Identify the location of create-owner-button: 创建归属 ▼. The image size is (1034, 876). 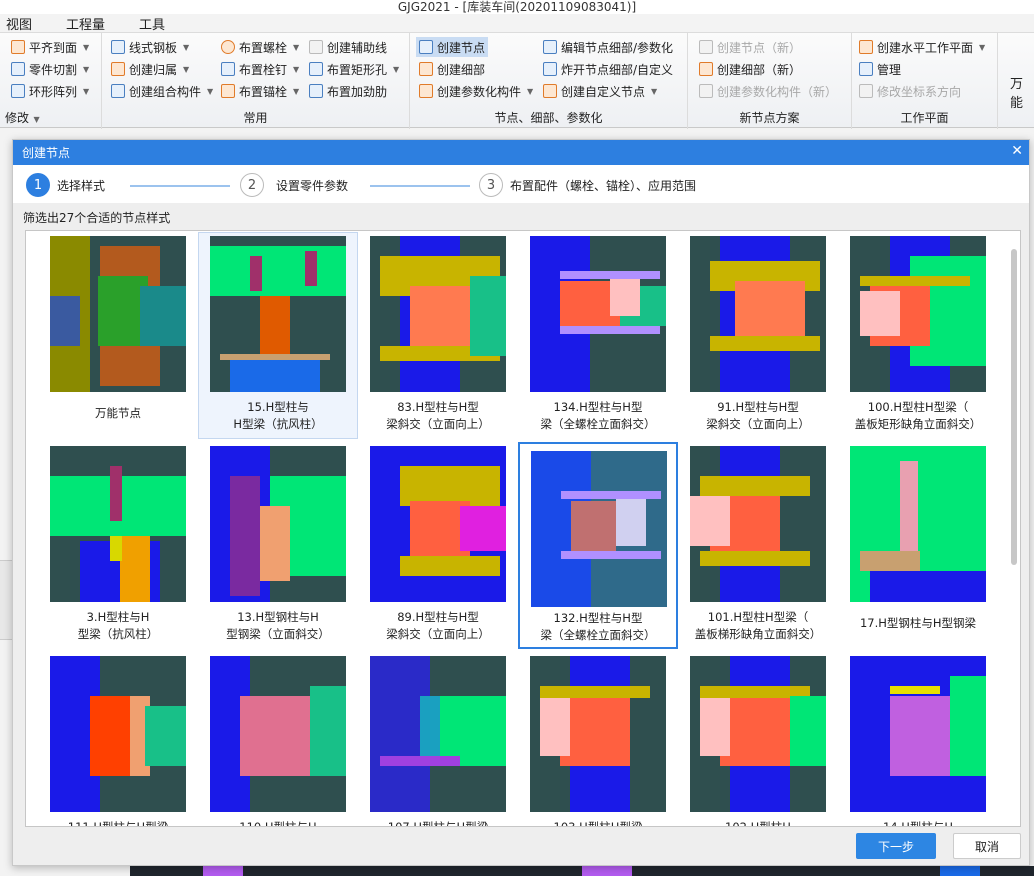
(150, 69).